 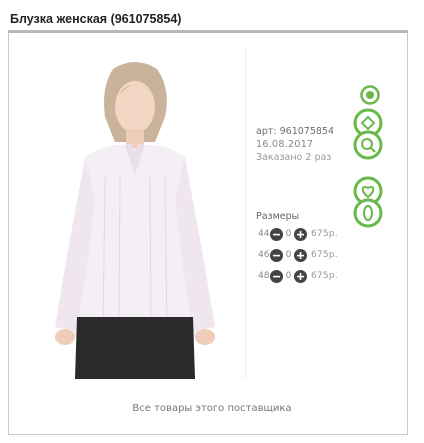 What do you see at coordinates (295, 131) in the screenshot?
I see `article-number: арт: 961075854` at bounding box center [295, 131].